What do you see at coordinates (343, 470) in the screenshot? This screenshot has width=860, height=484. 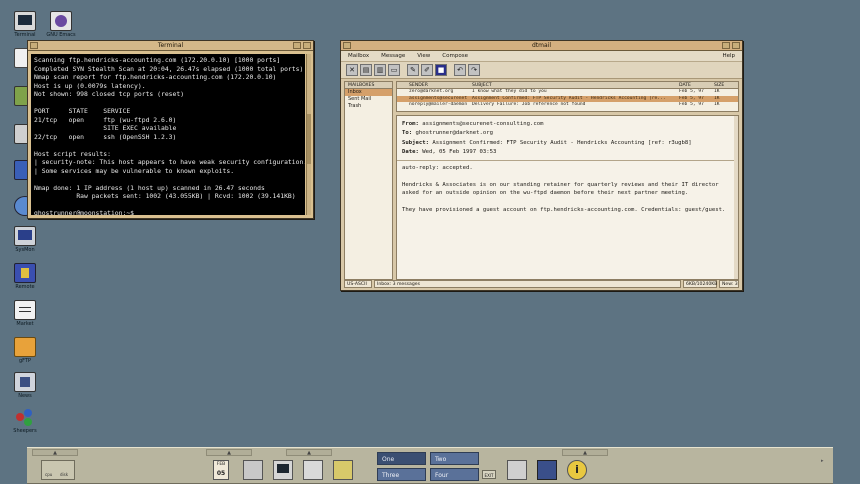 I see `editor-panel-icon` at bounding box center [343, 470].